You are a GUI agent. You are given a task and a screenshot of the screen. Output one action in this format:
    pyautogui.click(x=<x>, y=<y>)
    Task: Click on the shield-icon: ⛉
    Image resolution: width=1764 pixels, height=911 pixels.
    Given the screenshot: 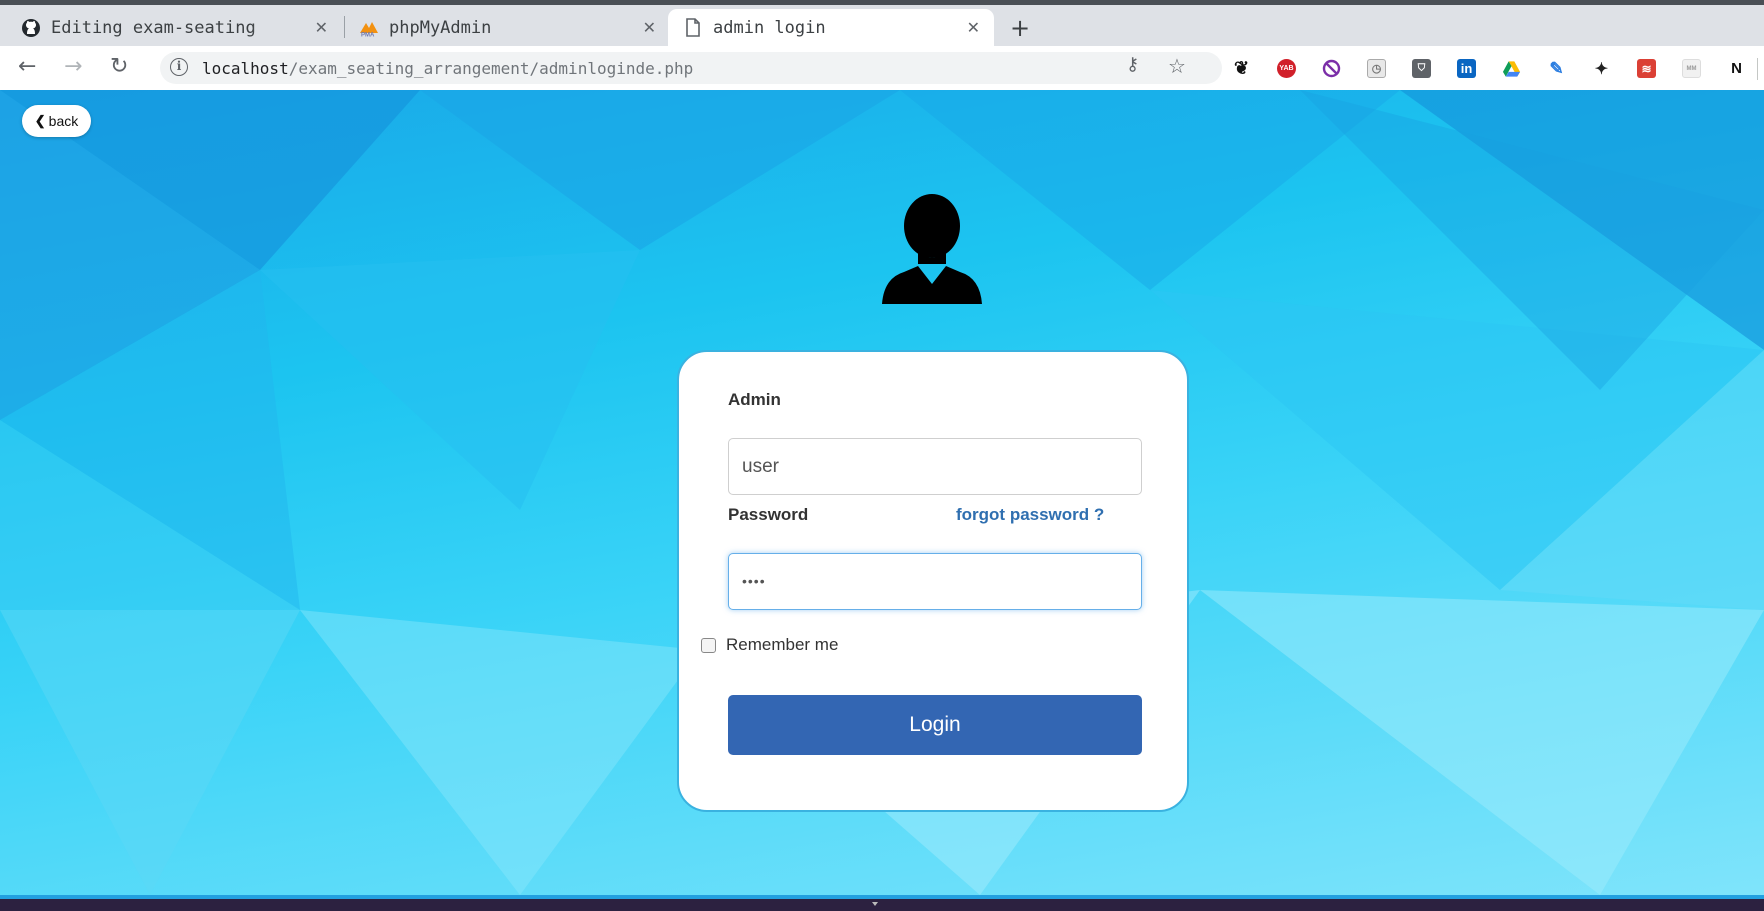 What is the action you would take?
    pyautogui.click(x=1421, y=68)
    